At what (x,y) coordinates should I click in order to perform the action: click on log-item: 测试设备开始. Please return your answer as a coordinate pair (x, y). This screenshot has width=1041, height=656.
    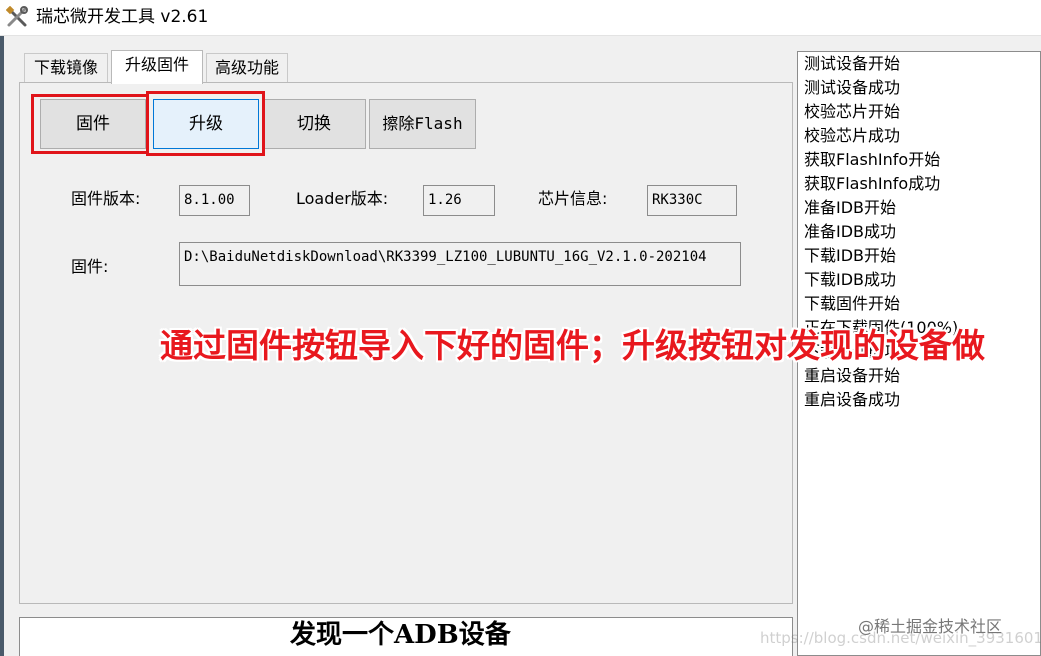
    Looking at the image, I should click on (852, 63).